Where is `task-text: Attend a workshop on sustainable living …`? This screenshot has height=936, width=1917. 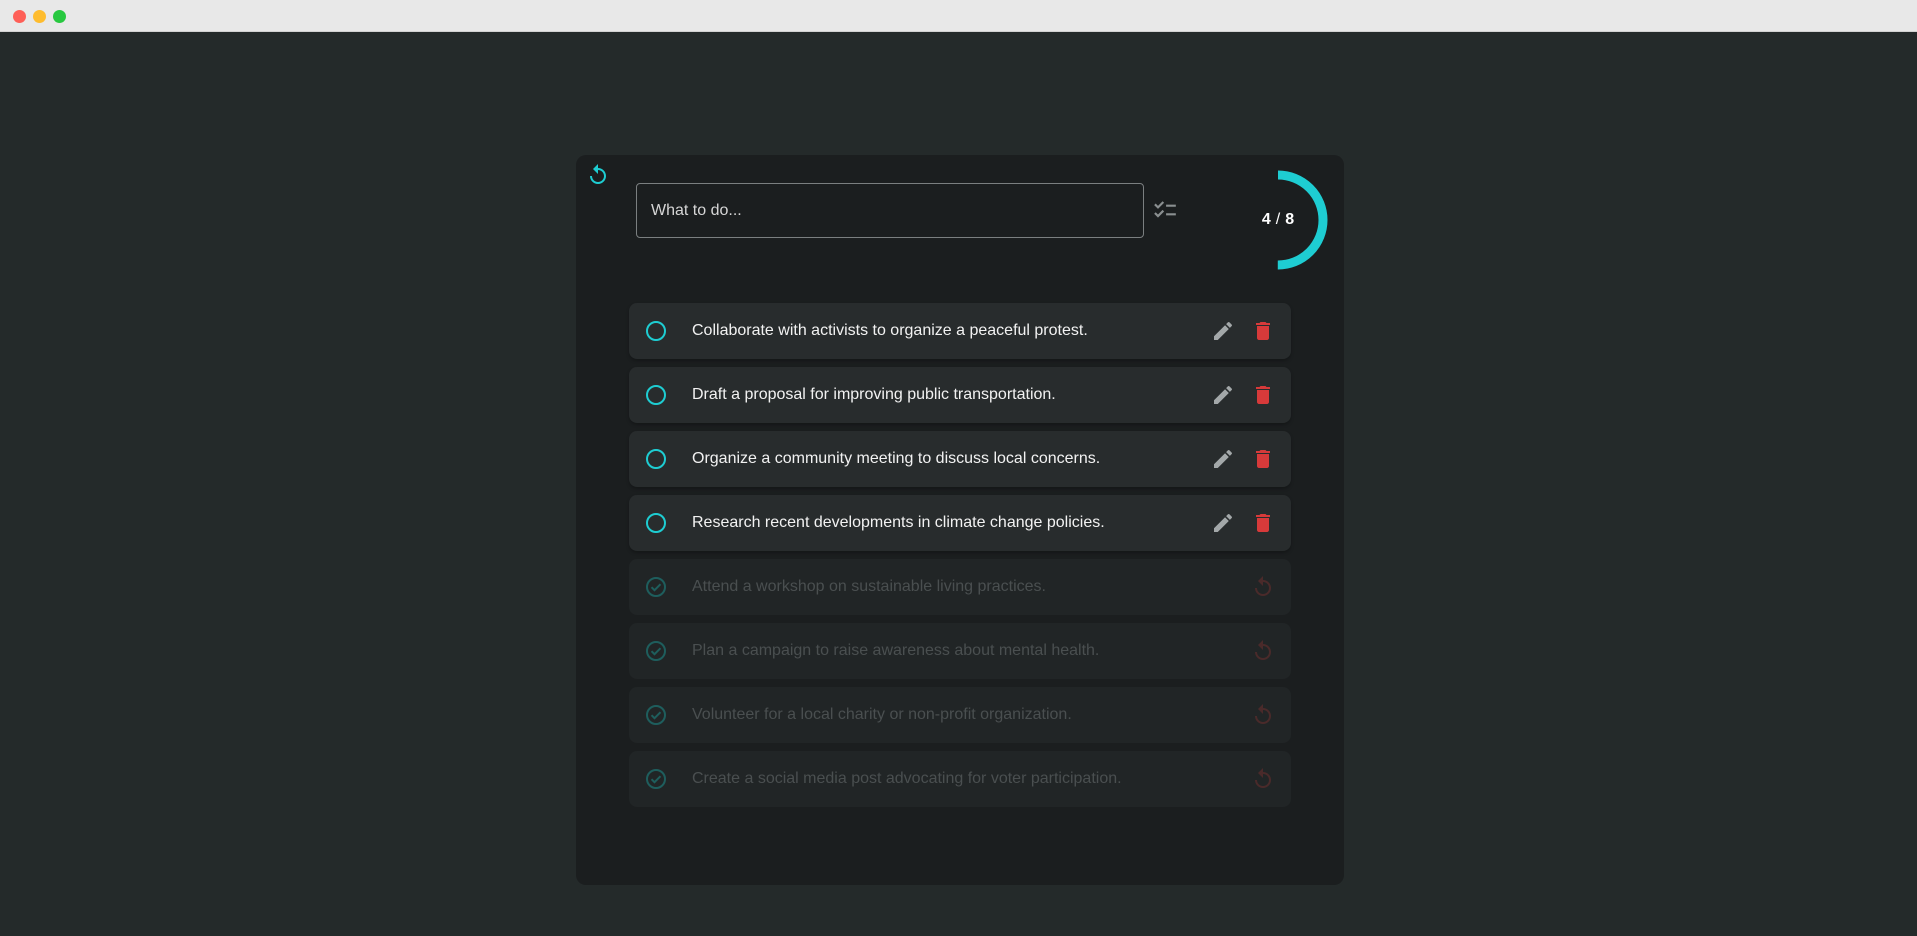
task-text: Attend a workshop on sustainable living … is located at coordinates (869, 586).